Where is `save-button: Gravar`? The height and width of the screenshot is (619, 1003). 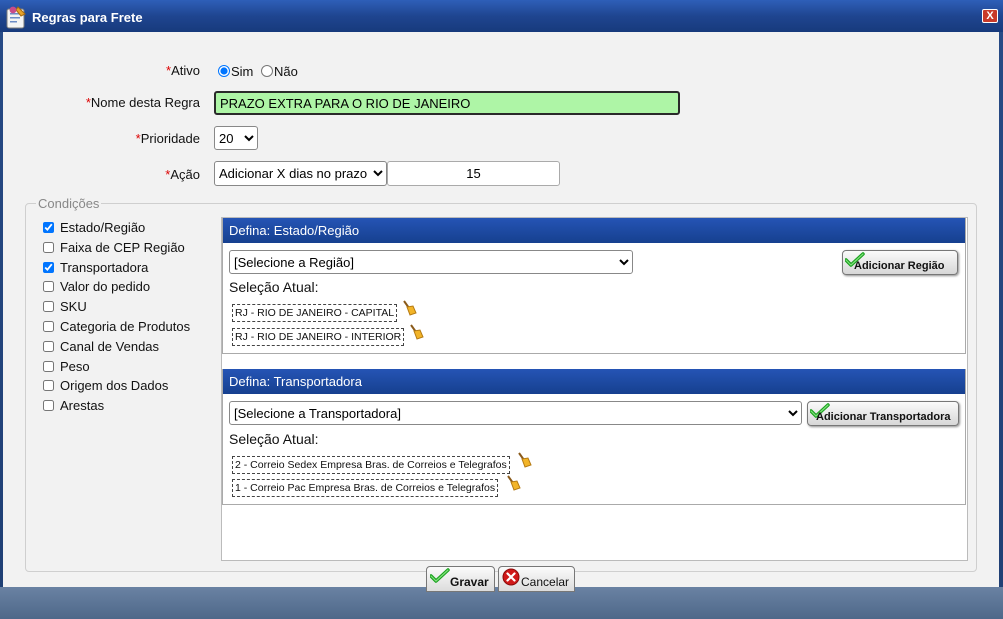
save-button: Gravar is located at coordinates (460, 579).